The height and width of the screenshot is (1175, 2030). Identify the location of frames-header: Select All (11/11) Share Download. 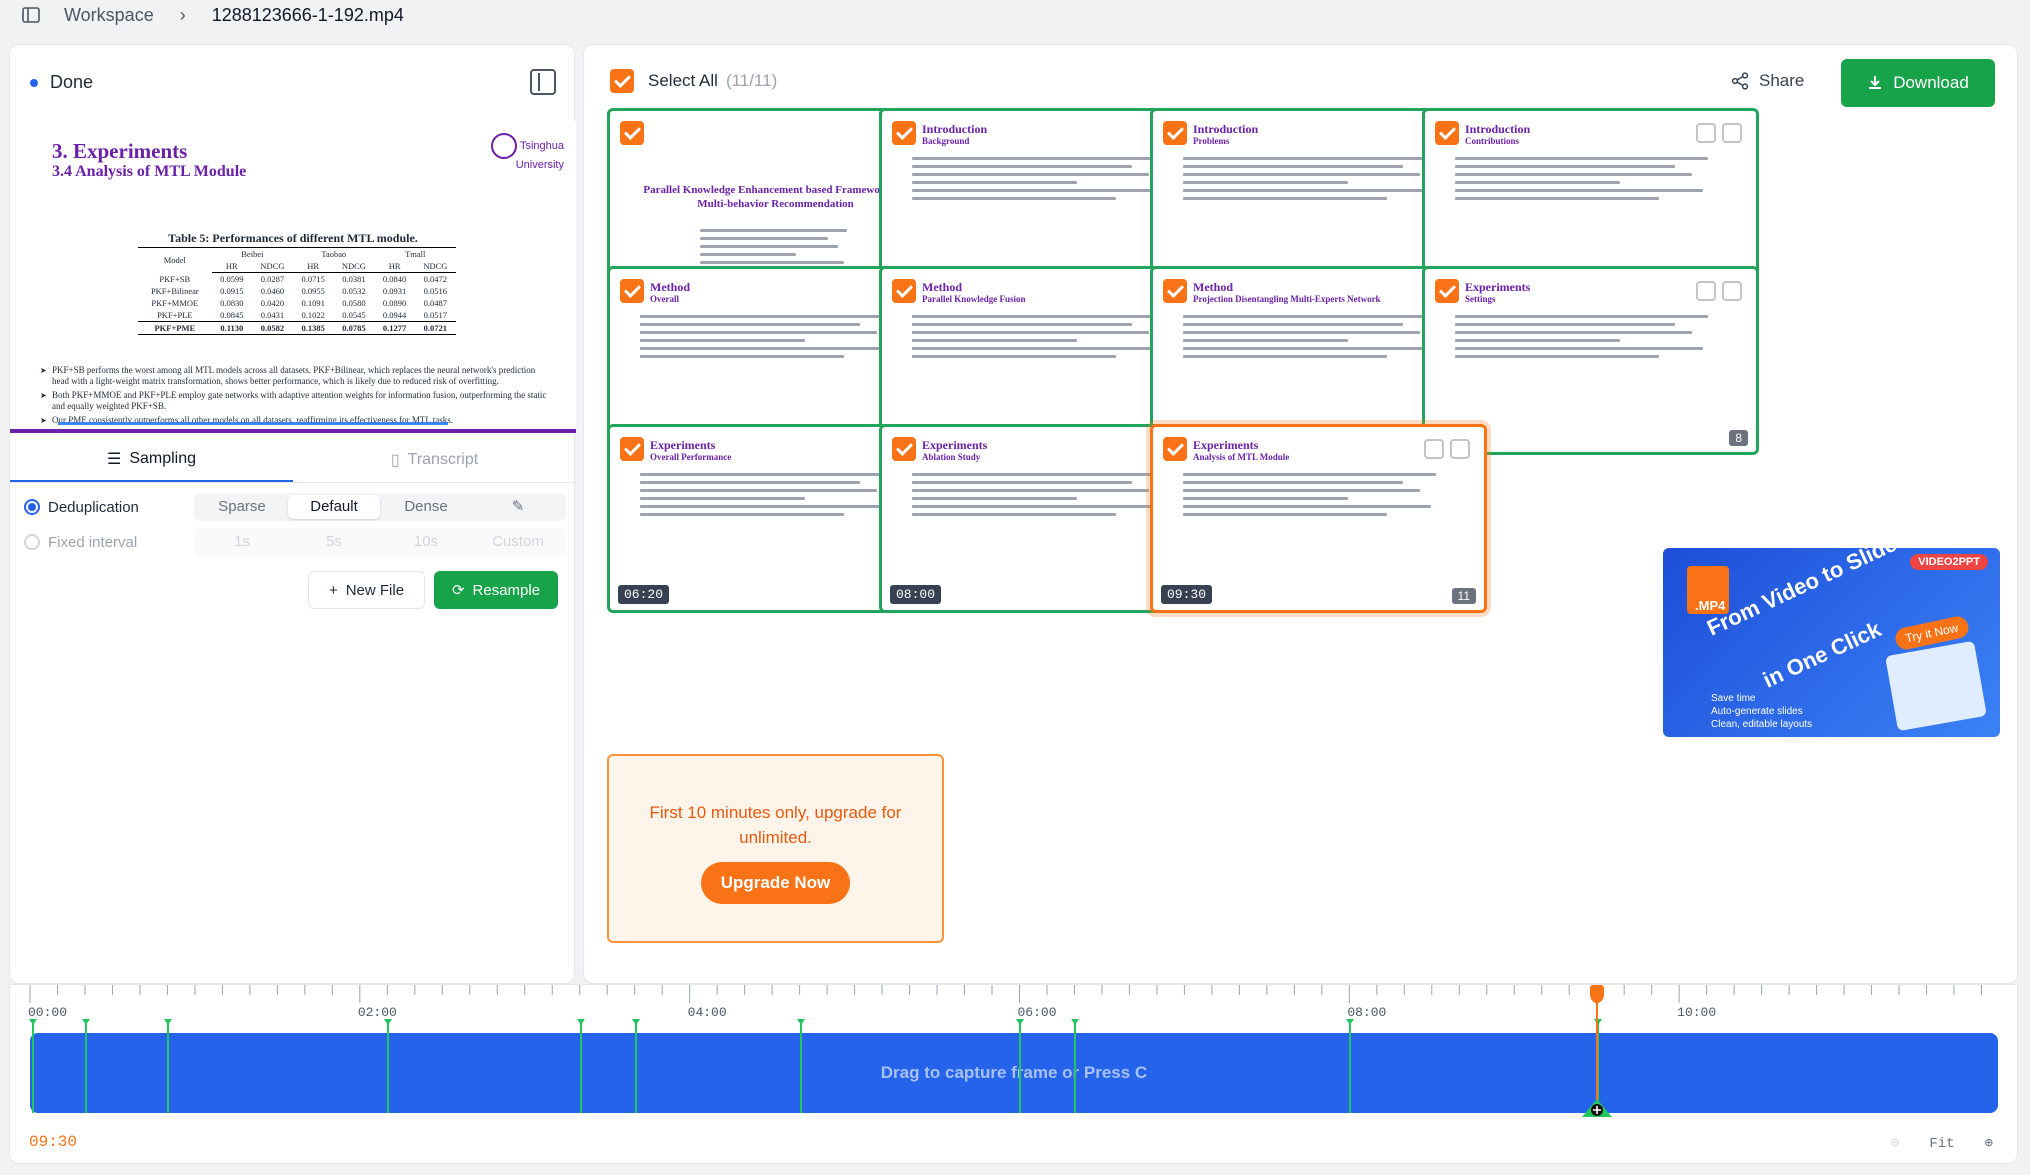
(1301, 81).